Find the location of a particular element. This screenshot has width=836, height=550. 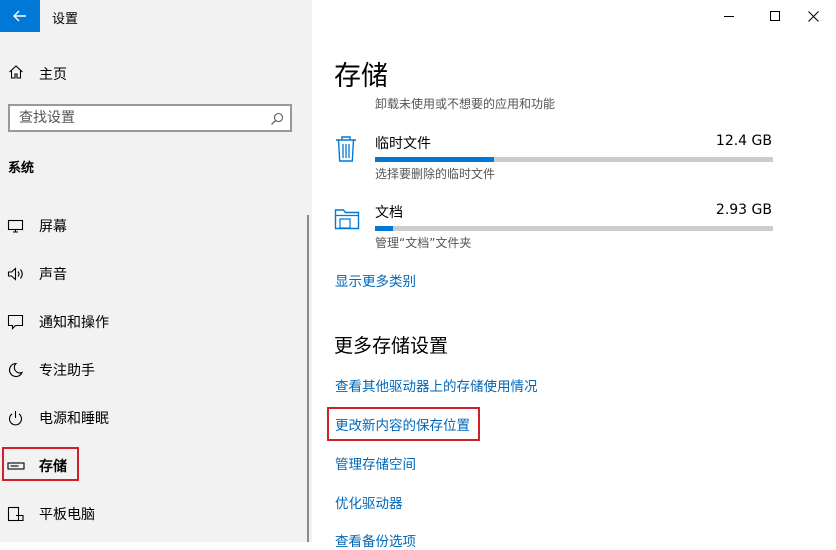

sidebar-item-sound: 声音 is located at coordinates (150, 273).